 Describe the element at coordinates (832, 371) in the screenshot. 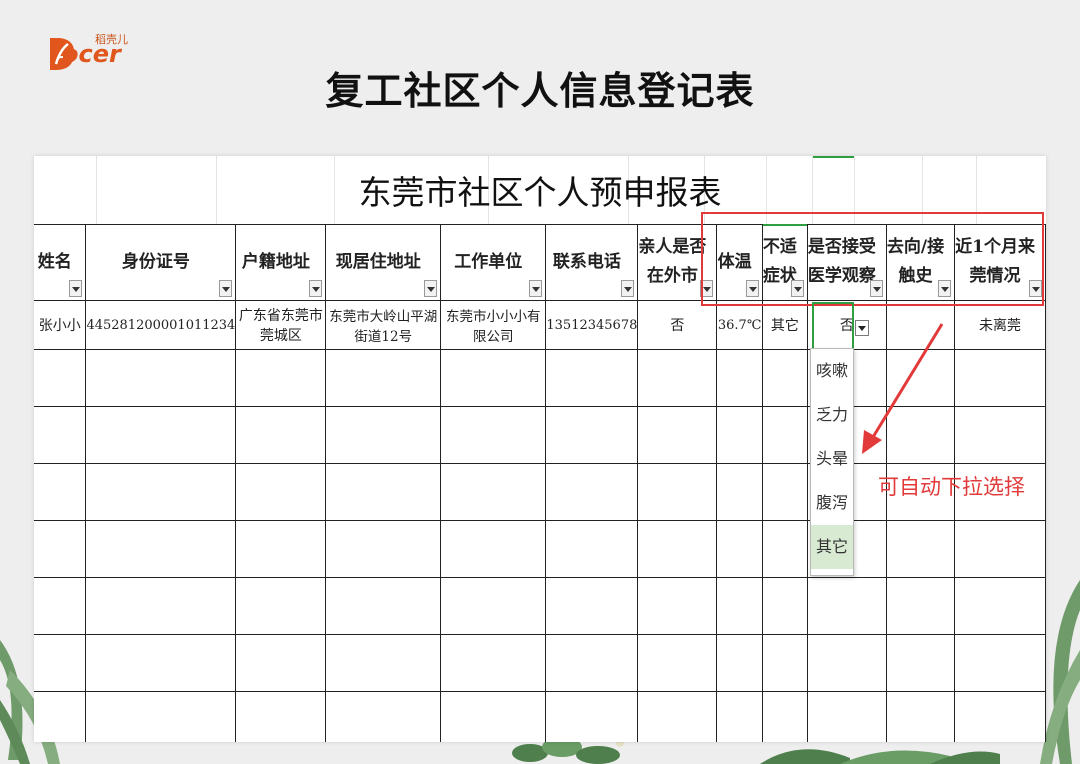

I see `dropdown-option: 咳嗽` at that location.